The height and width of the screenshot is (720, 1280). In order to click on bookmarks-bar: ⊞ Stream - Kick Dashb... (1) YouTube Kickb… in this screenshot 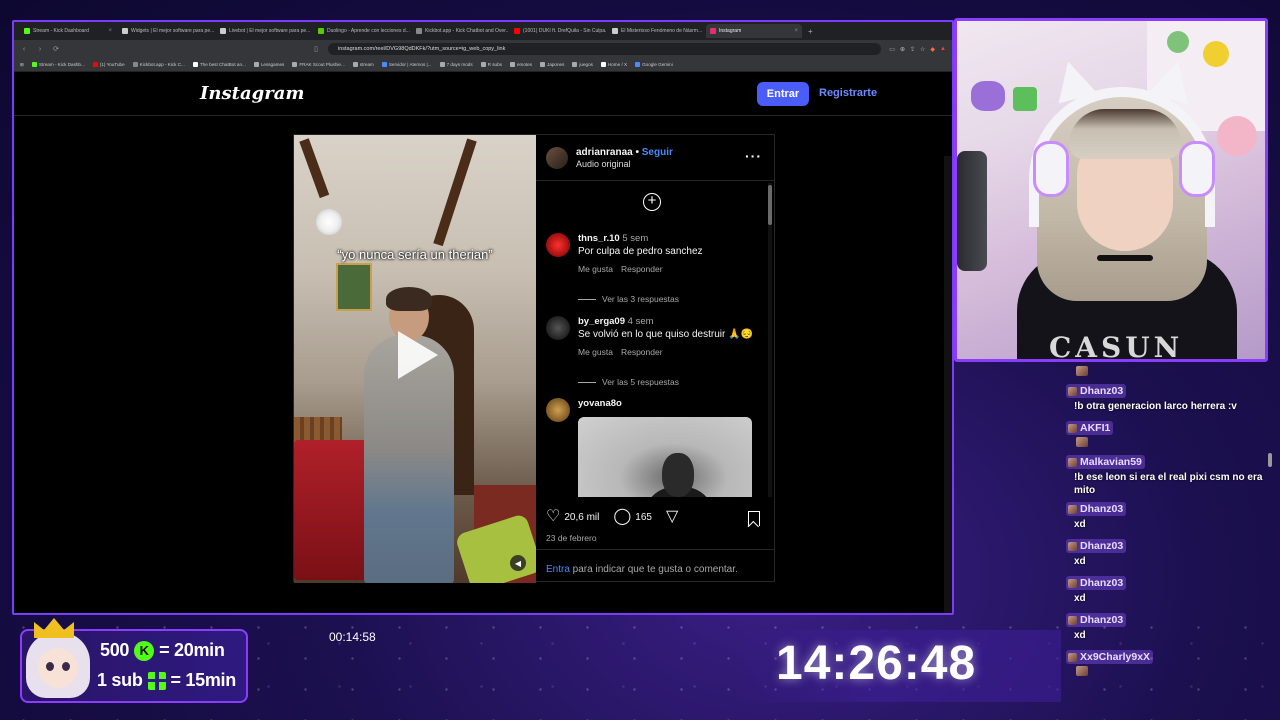, I will do `click(483, 65)`.